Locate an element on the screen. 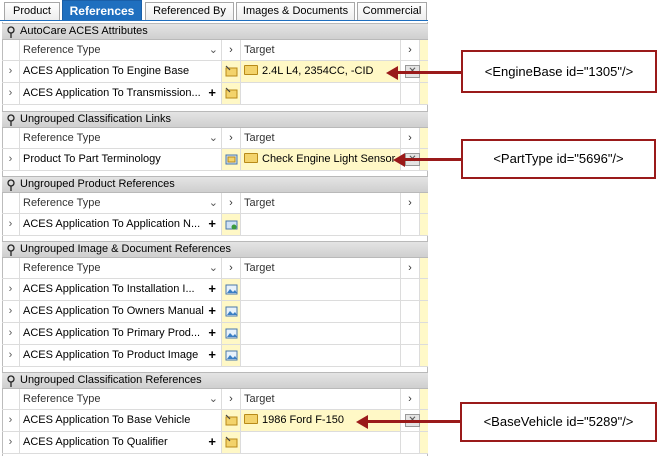 This screenshot has height=456, width=662. tab-images-documents: Images & Documents is located at coordinates (295, 11).